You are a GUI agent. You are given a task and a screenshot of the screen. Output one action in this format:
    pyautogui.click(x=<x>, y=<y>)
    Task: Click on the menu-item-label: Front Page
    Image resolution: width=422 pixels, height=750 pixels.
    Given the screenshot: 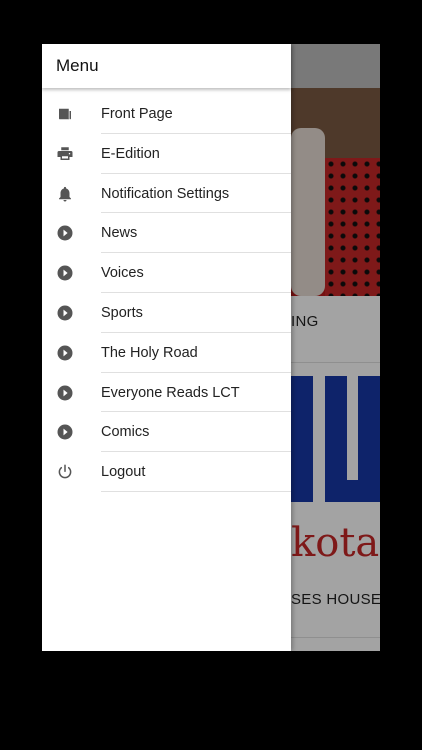 What is the action you would take?
    pyautogui.click(x=137, y=114)
    